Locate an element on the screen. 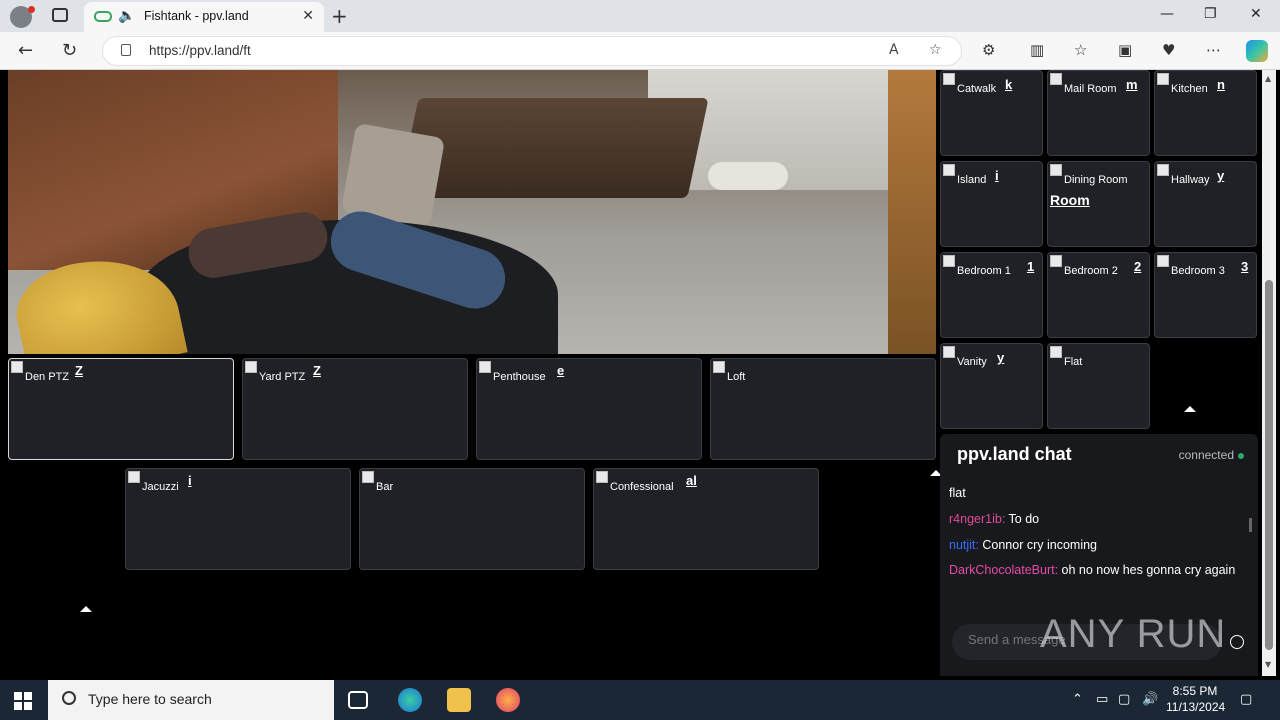  chat-title: ppv.land chat is located at coordinates (1014, 454).